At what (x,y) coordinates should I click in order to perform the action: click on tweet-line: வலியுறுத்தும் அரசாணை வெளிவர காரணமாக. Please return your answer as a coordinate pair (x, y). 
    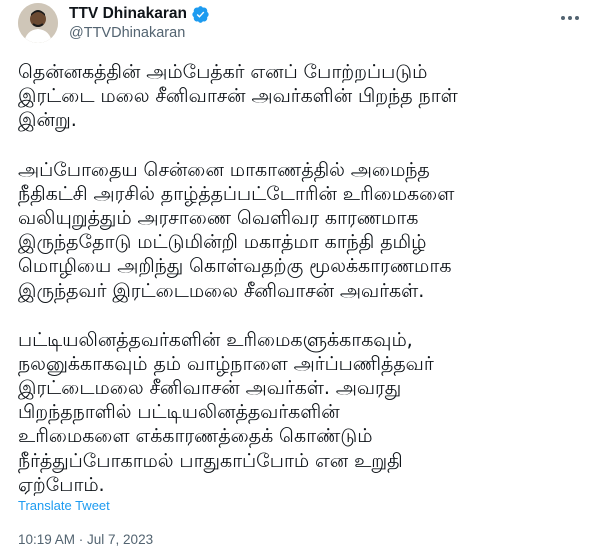
    Looking at the image, I should click on (218, 217).